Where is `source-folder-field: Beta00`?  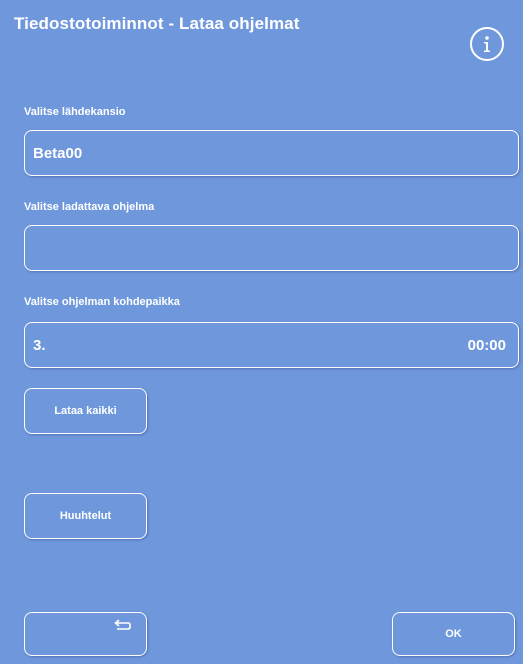
source-folder-field: Beta00 is located at coordinates (271, 153).